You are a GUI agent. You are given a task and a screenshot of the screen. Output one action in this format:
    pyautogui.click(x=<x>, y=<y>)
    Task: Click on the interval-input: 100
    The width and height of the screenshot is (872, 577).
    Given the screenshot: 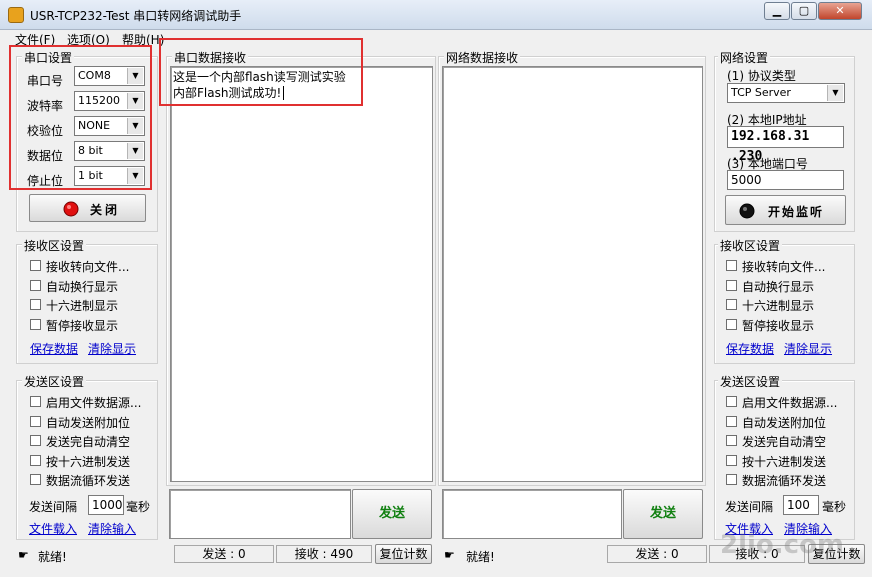 What is the action you would take?
    pyautogui.click(x=801, y=505)
    